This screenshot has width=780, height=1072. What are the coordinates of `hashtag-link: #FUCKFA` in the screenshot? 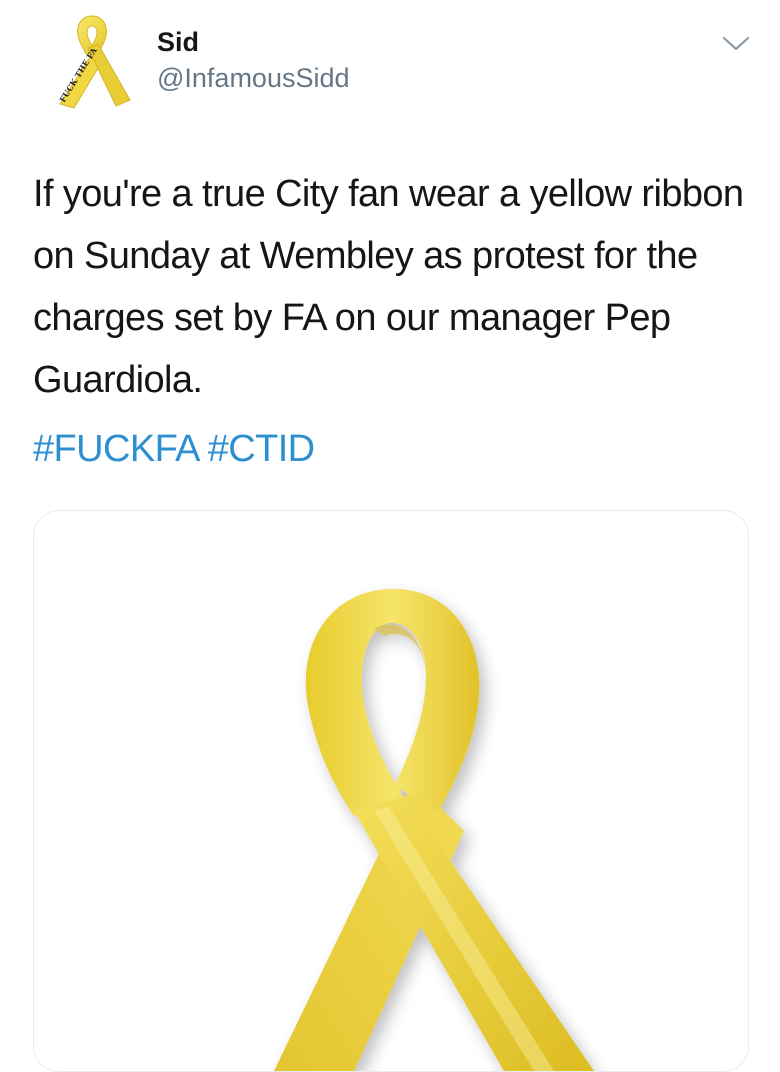 It's located at (115, 449).